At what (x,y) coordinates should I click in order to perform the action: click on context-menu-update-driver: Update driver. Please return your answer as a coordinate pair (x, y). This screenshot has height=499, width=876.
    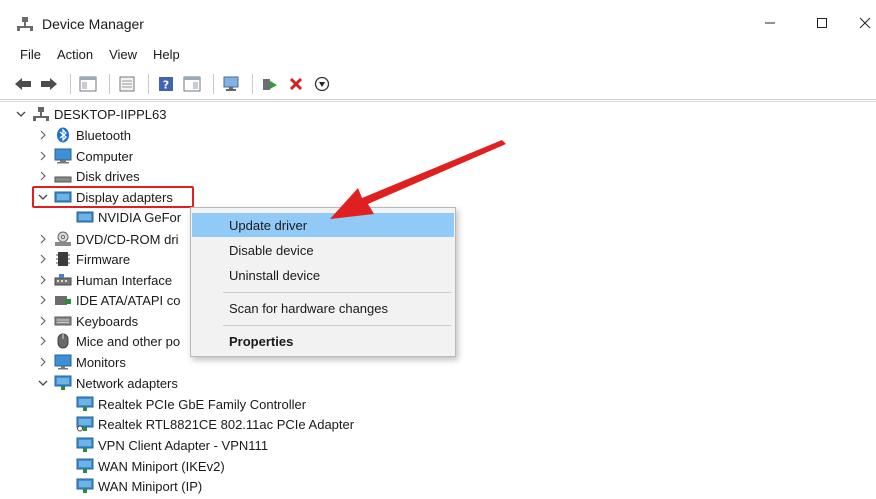
    Looking at the image, I should click on (323, 225).